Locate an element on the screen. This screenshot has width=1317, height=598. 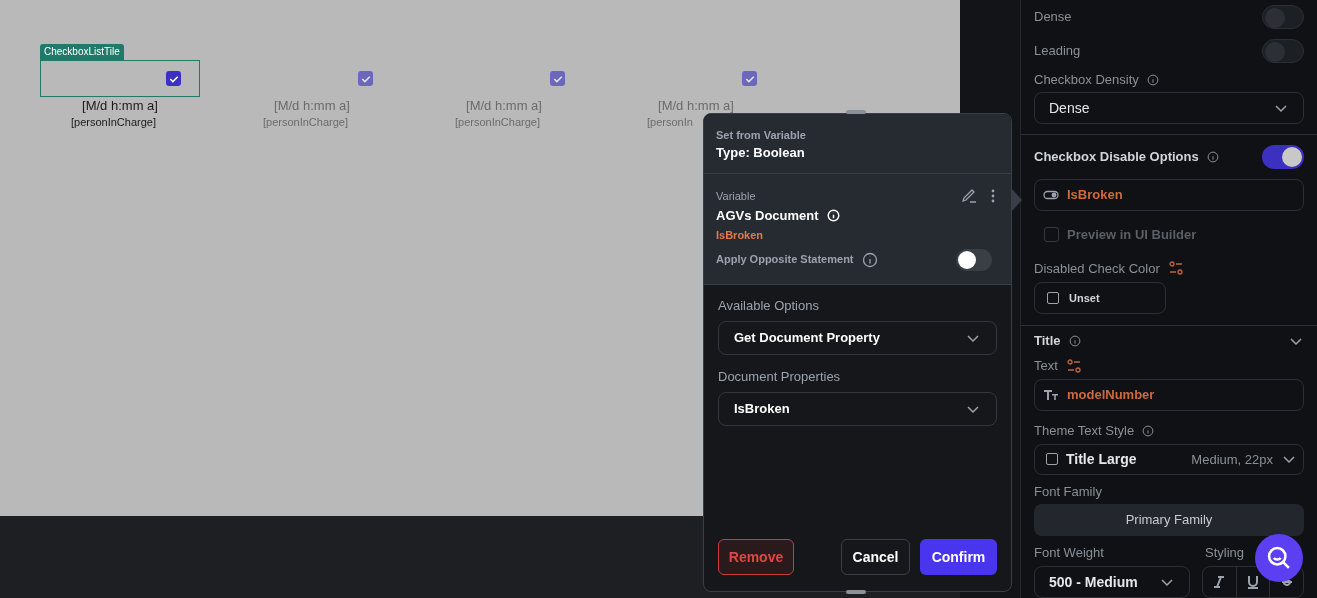
checkbox is located at coordinates (173, 78).